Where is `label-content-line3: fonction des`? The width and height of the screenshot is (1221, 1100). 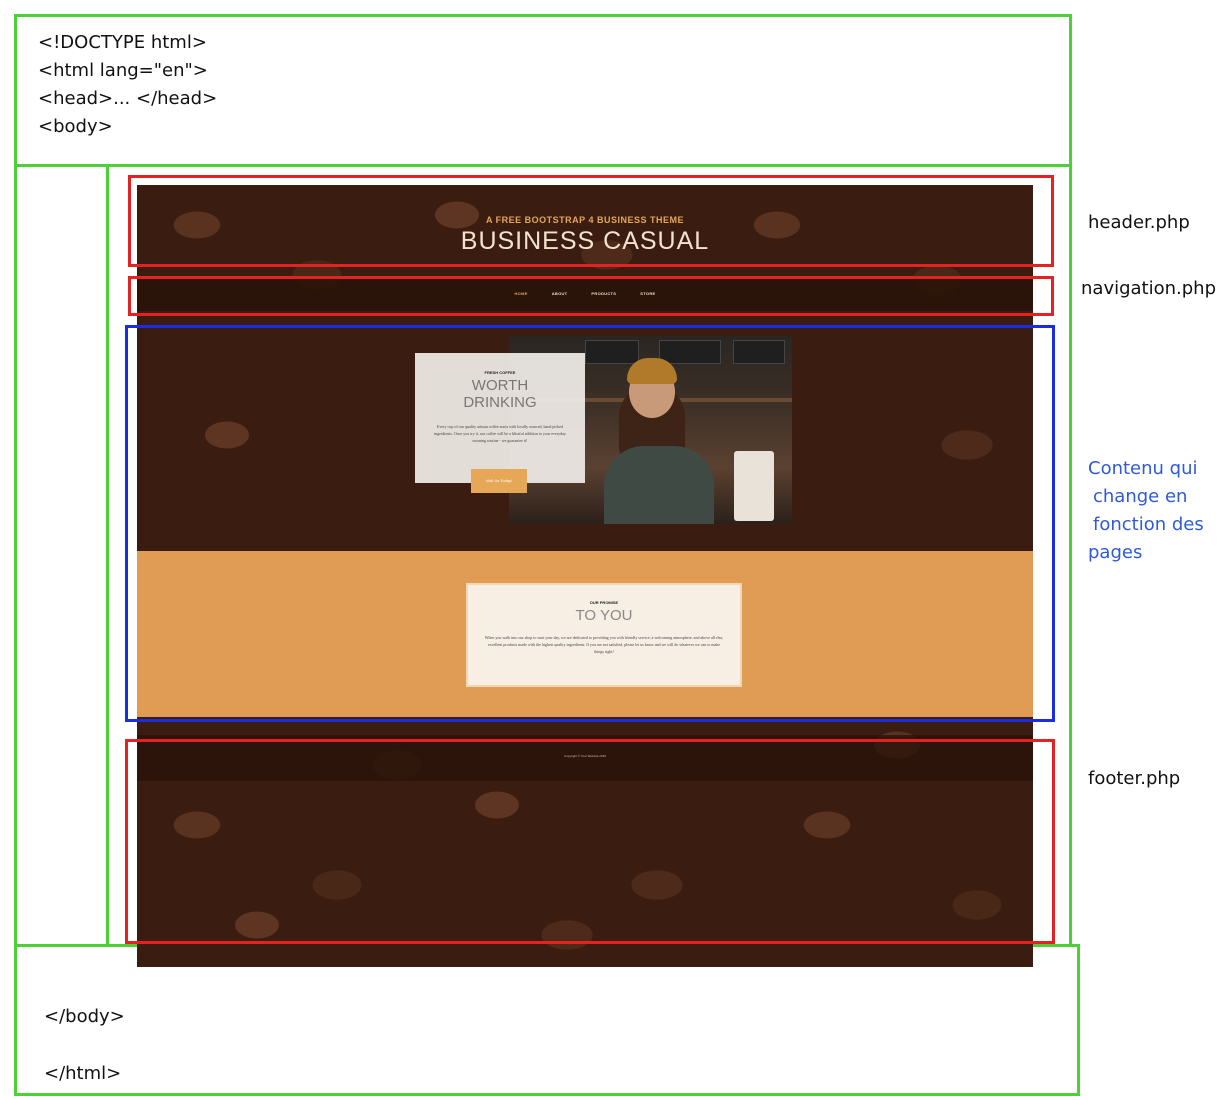
label-content-line3: fonction des is located at coordinates (1148, 524).